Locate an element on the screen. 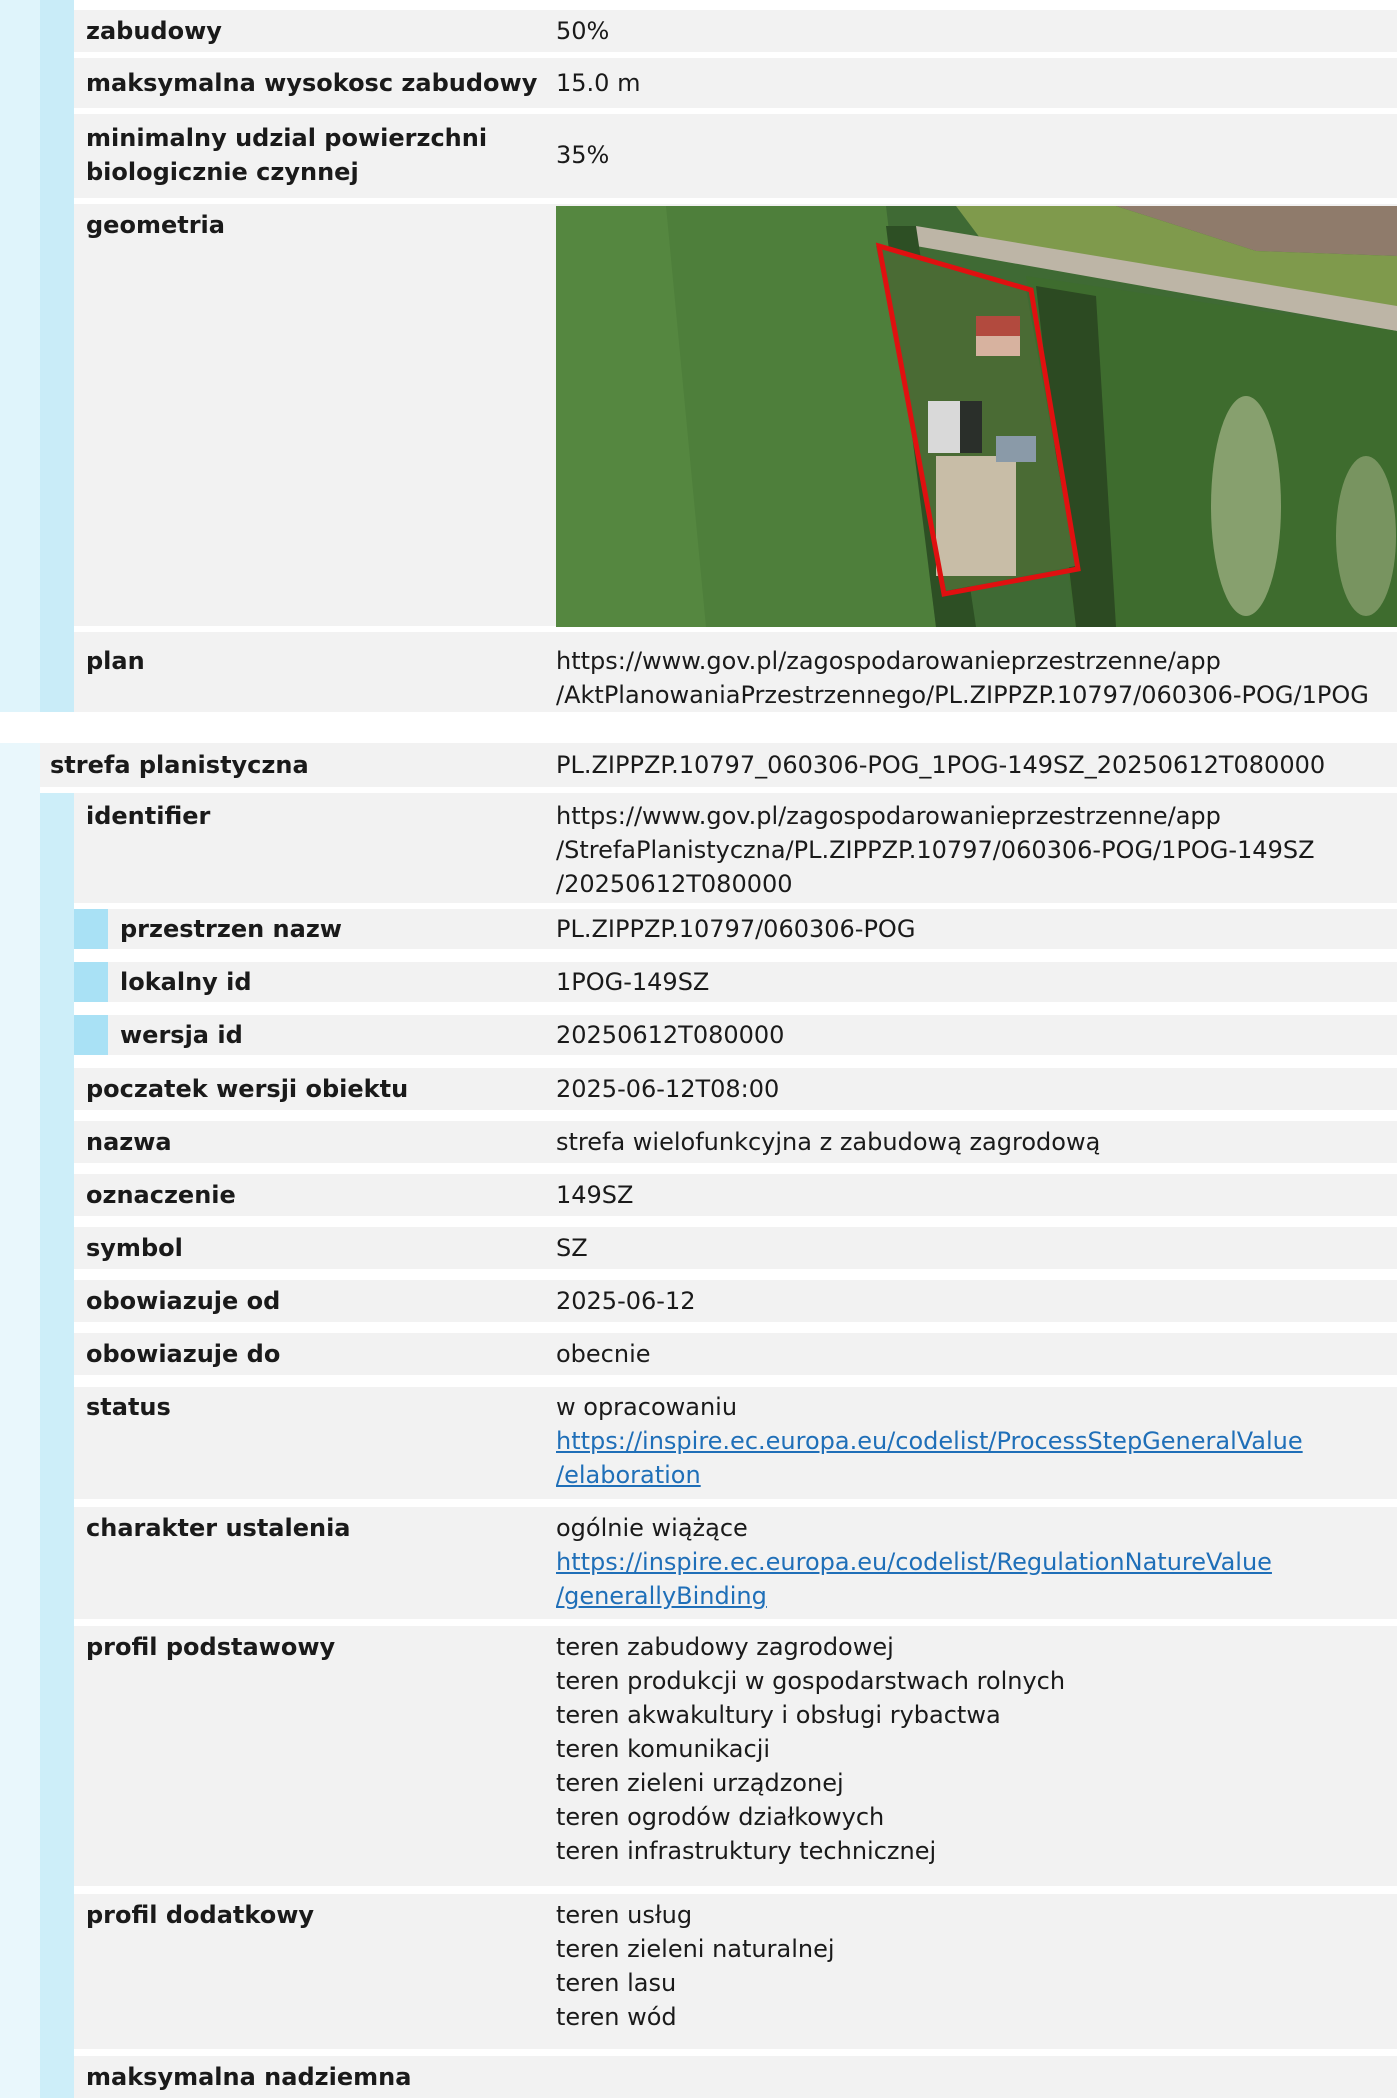 The width and height of the screenshot is (1397, 2098). row-obowiazuje-od: obowiazuje od 2025-06-12 is located at coordinates (735, 1301).